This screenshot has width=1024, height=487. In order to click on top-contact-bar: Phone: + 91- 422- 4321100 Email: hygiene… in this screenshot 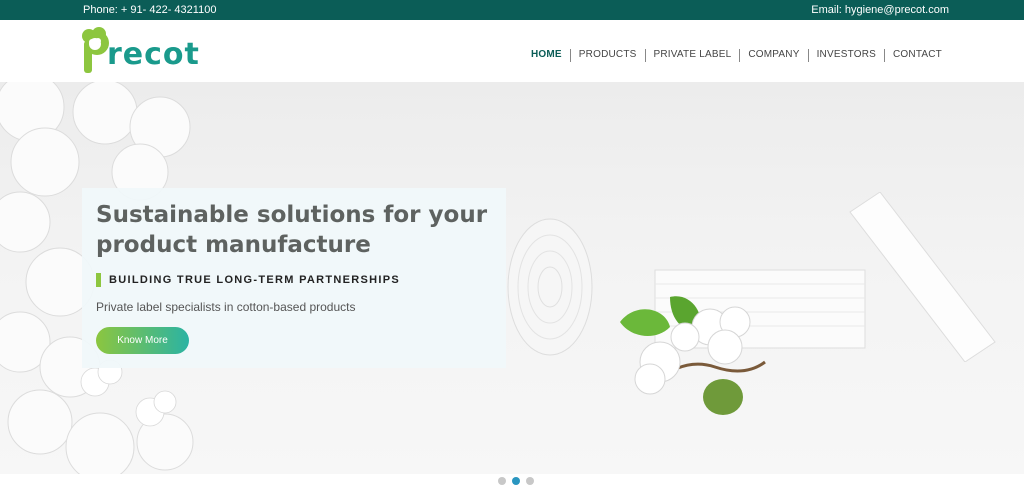, I will do `click(512, 10)`.